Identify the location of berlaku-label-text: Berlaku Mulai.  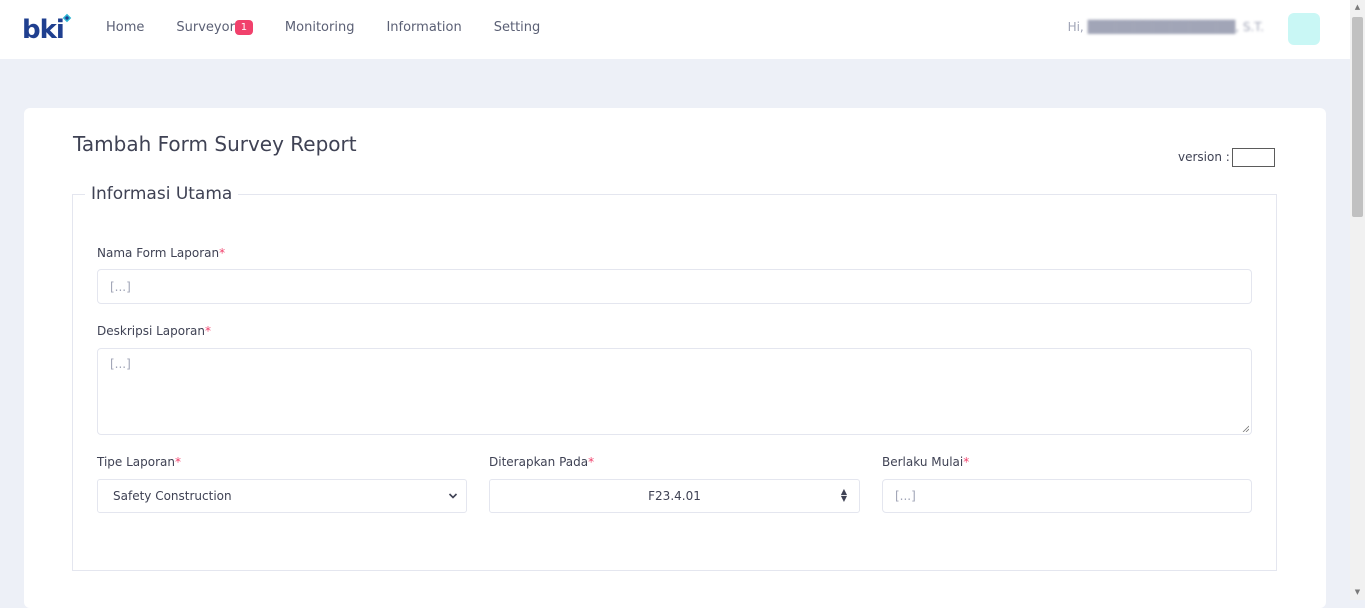
(923, 462).